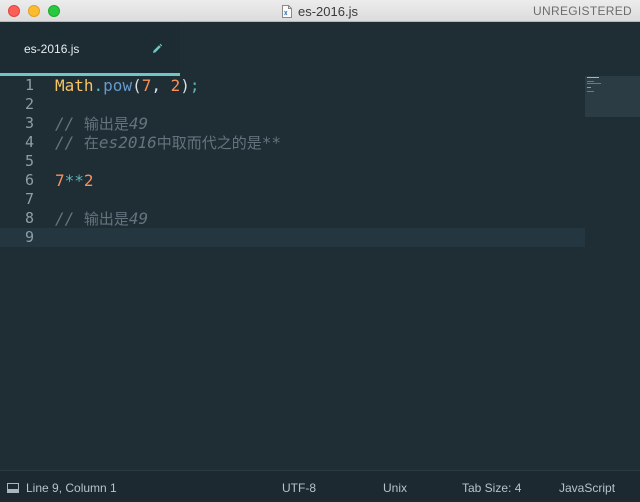  I want to click on tab-size-selector: Tab Size: 4, so click(491, 488).